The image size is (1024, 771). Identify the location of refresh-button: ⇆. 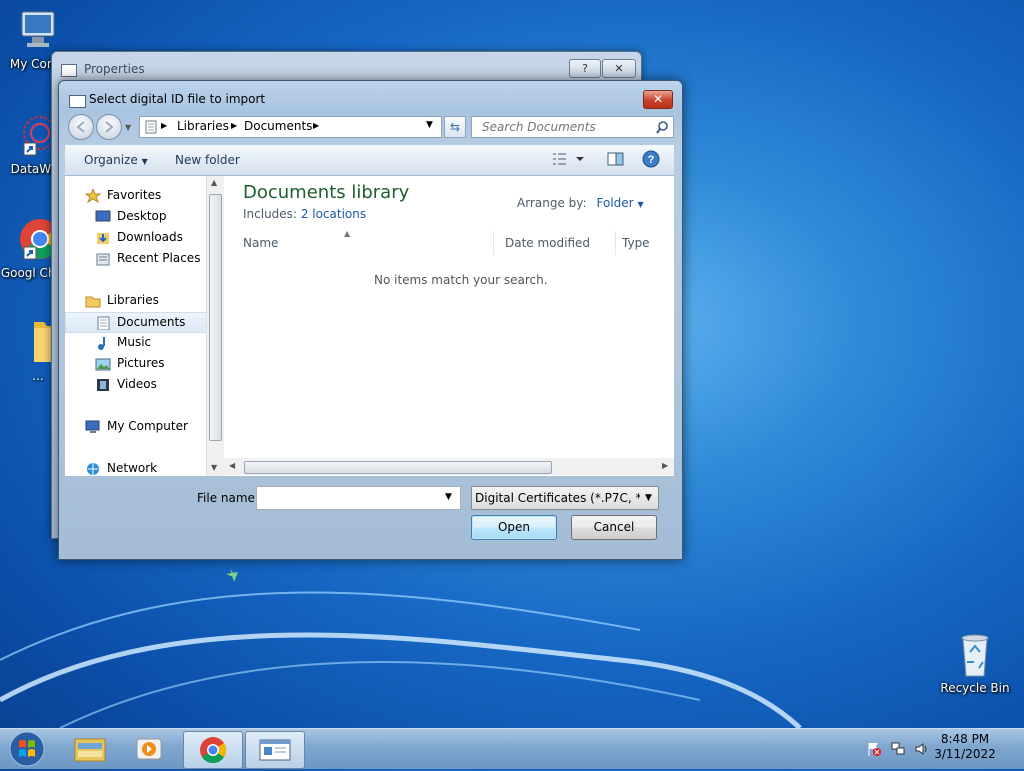
(455, 127).